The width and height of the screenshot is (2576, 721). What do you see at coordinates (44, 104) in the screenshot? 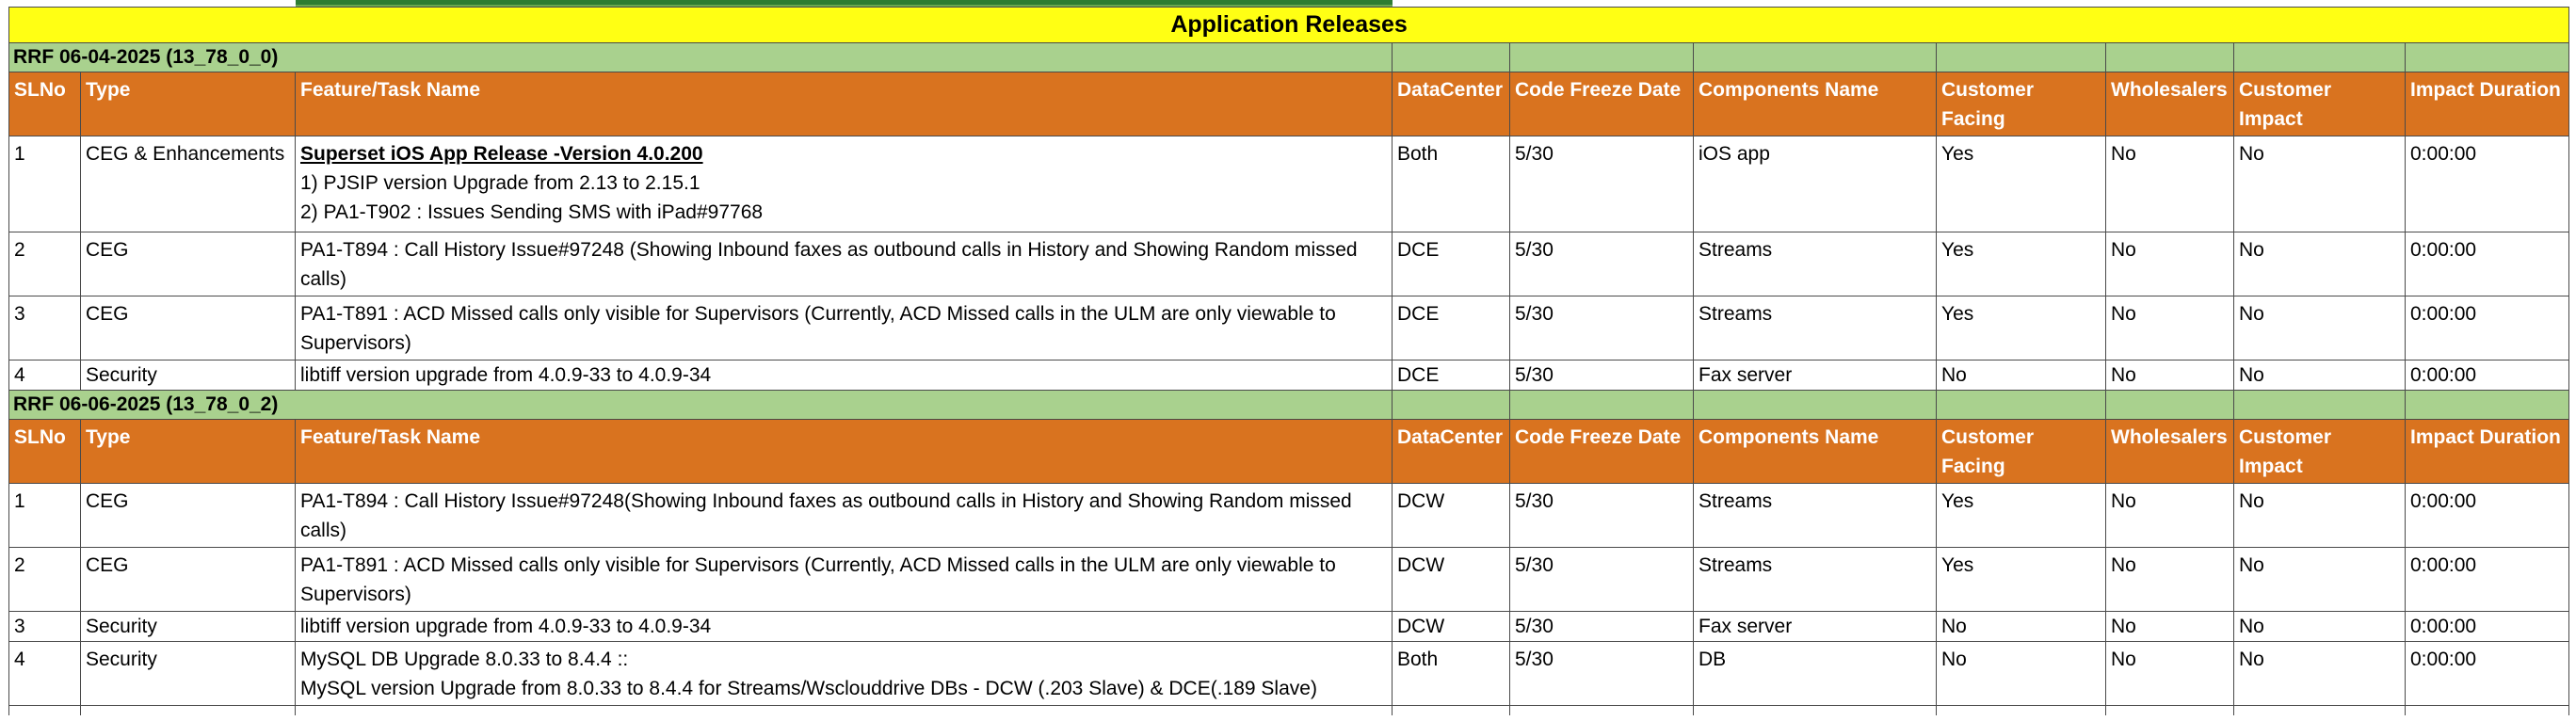
I see `column-header-slno: SLNo` at bounding box center [44, 104].